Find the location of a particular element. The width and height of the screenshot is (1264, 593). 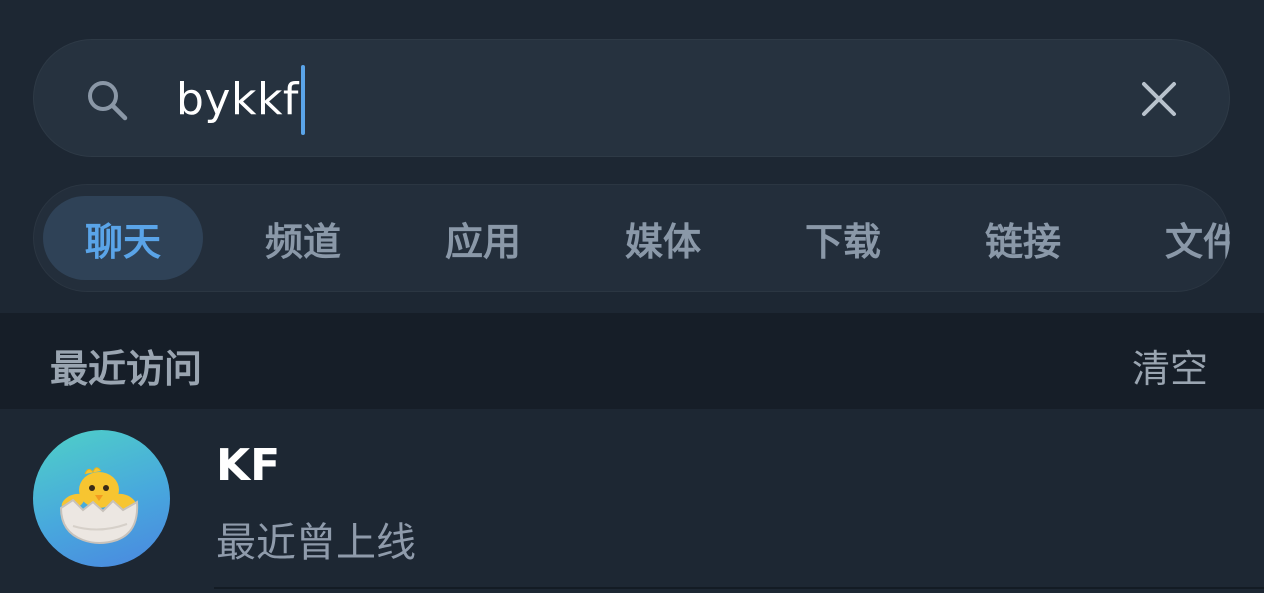

tab-label: 应用 is located at coordinates (482, 241).